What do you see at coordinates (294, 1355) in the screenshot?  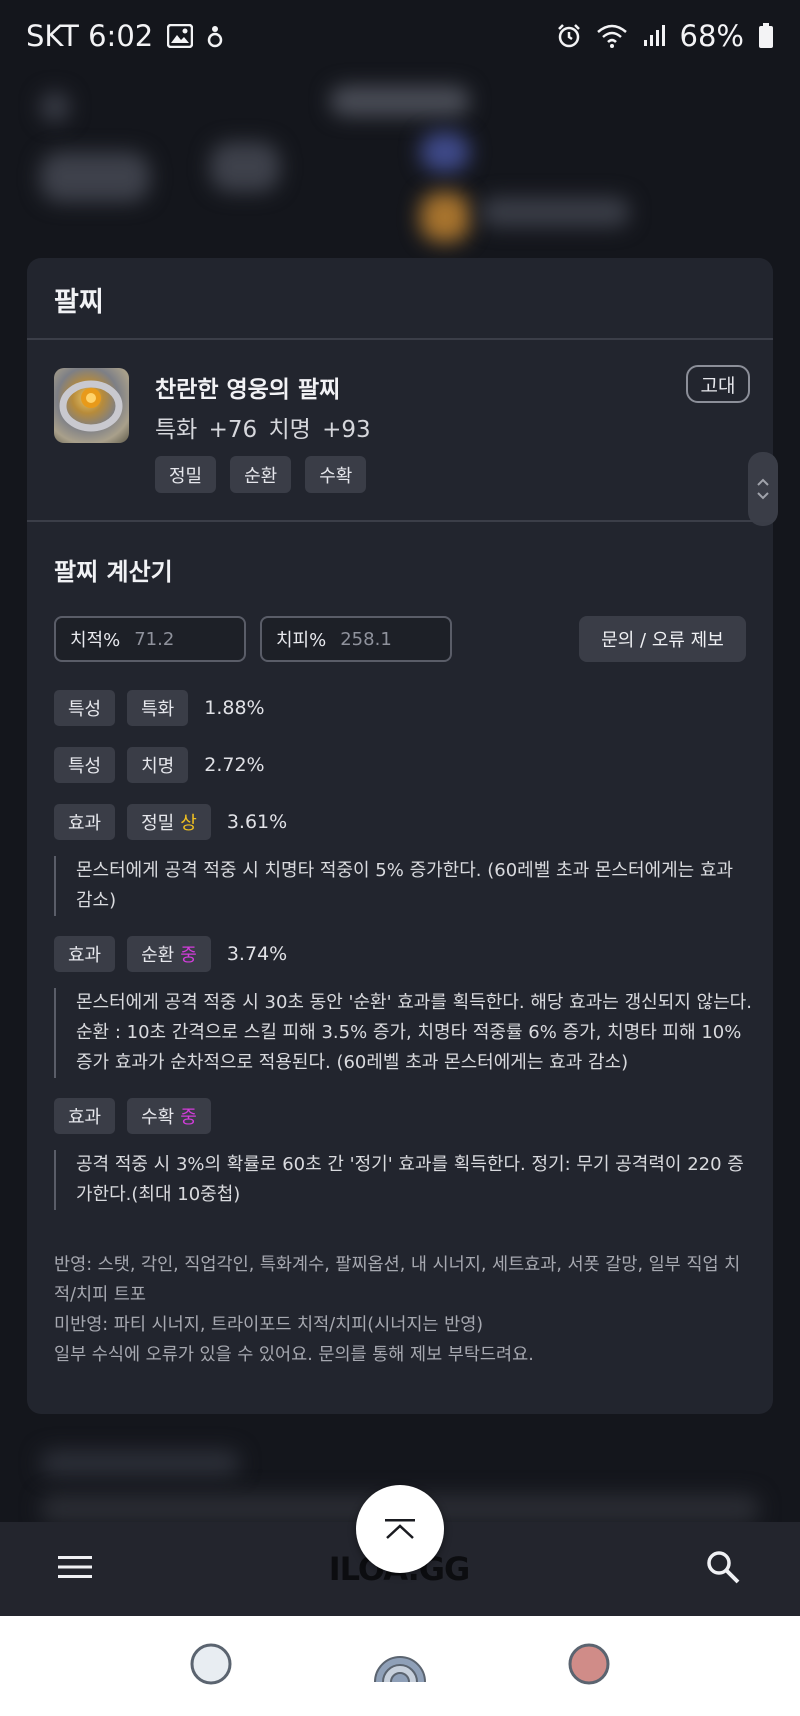 I see `note-disclaimer: 일부 수식에 오류가 있을 수 있어요. 문의를 통해 제보 부탁드려요.` at bounding box center [294, 1355].